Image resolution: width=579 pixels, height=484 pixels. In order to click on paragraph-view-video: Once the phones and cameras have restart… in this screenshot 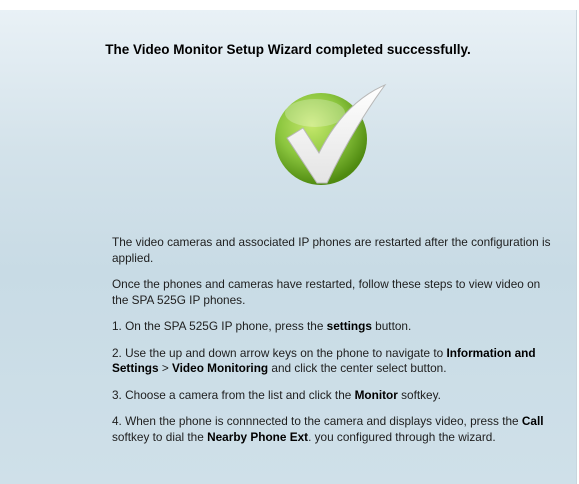, I will do `click(326, 292)`.